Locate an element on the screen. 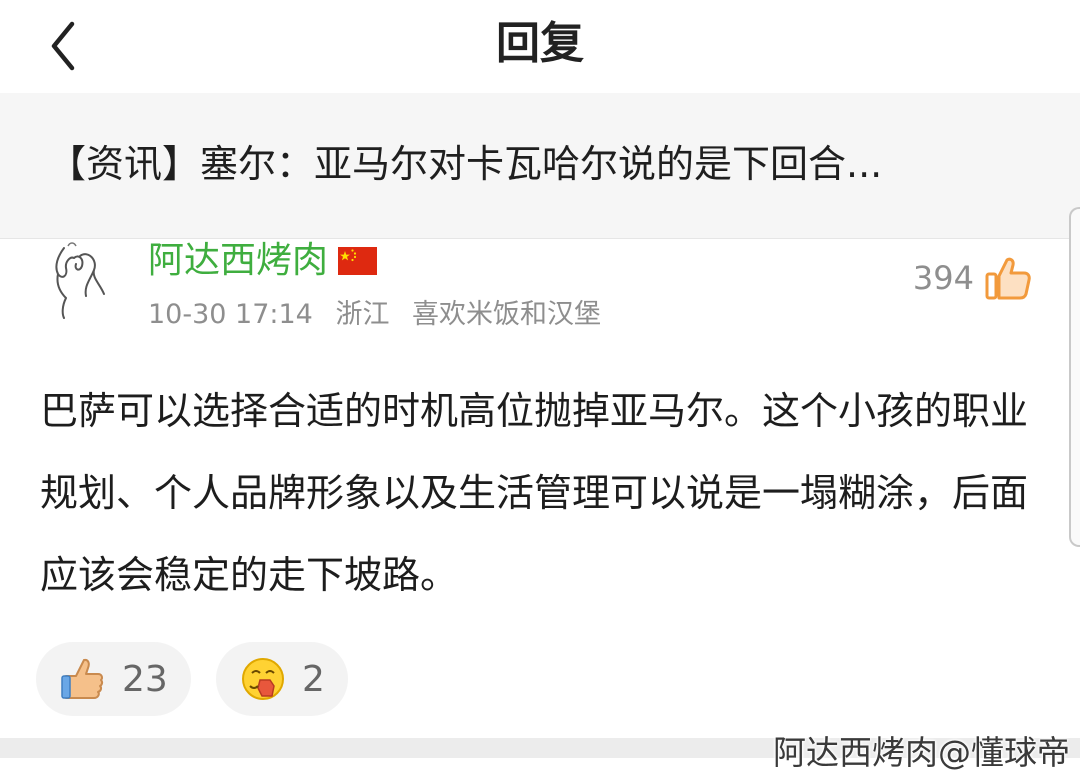 This screenshot has width=1080, height=783. page-title: 回复 is located at coordinates (540, 43).